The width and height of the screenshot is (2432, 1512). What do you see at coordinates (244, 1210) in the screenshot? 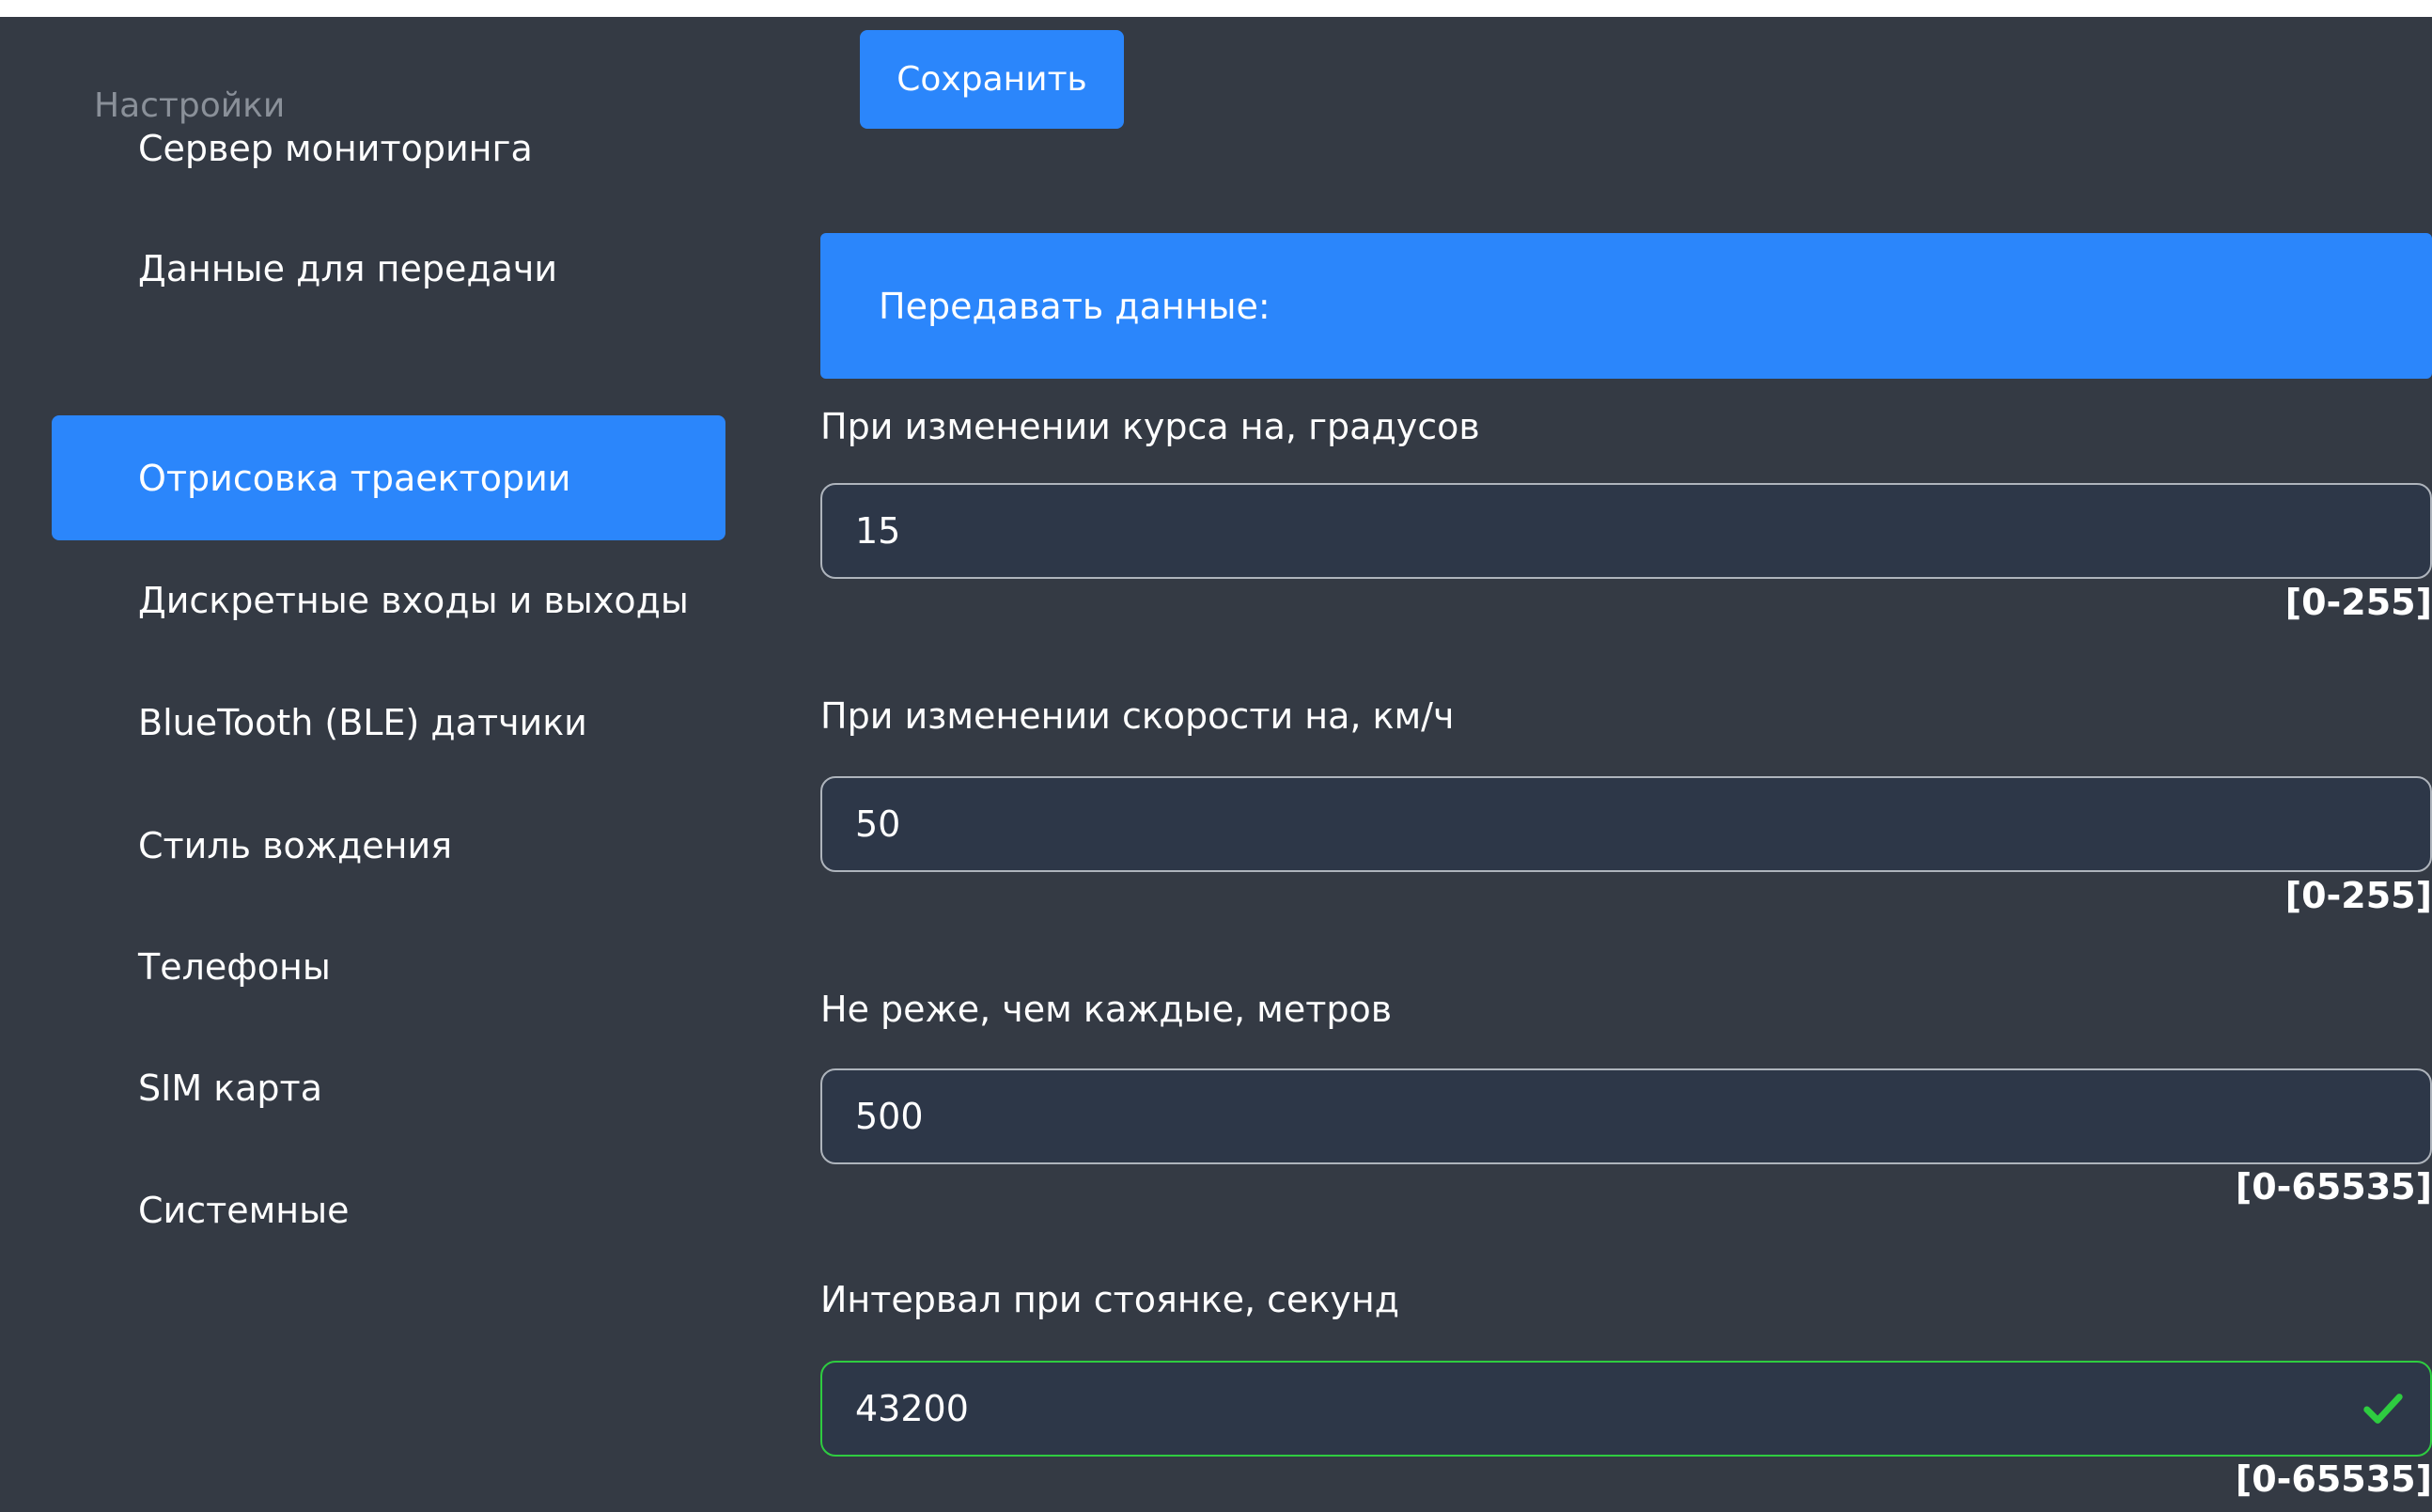
I see `sidebar-item-label: Системные` at bounding box center [244, 1210].